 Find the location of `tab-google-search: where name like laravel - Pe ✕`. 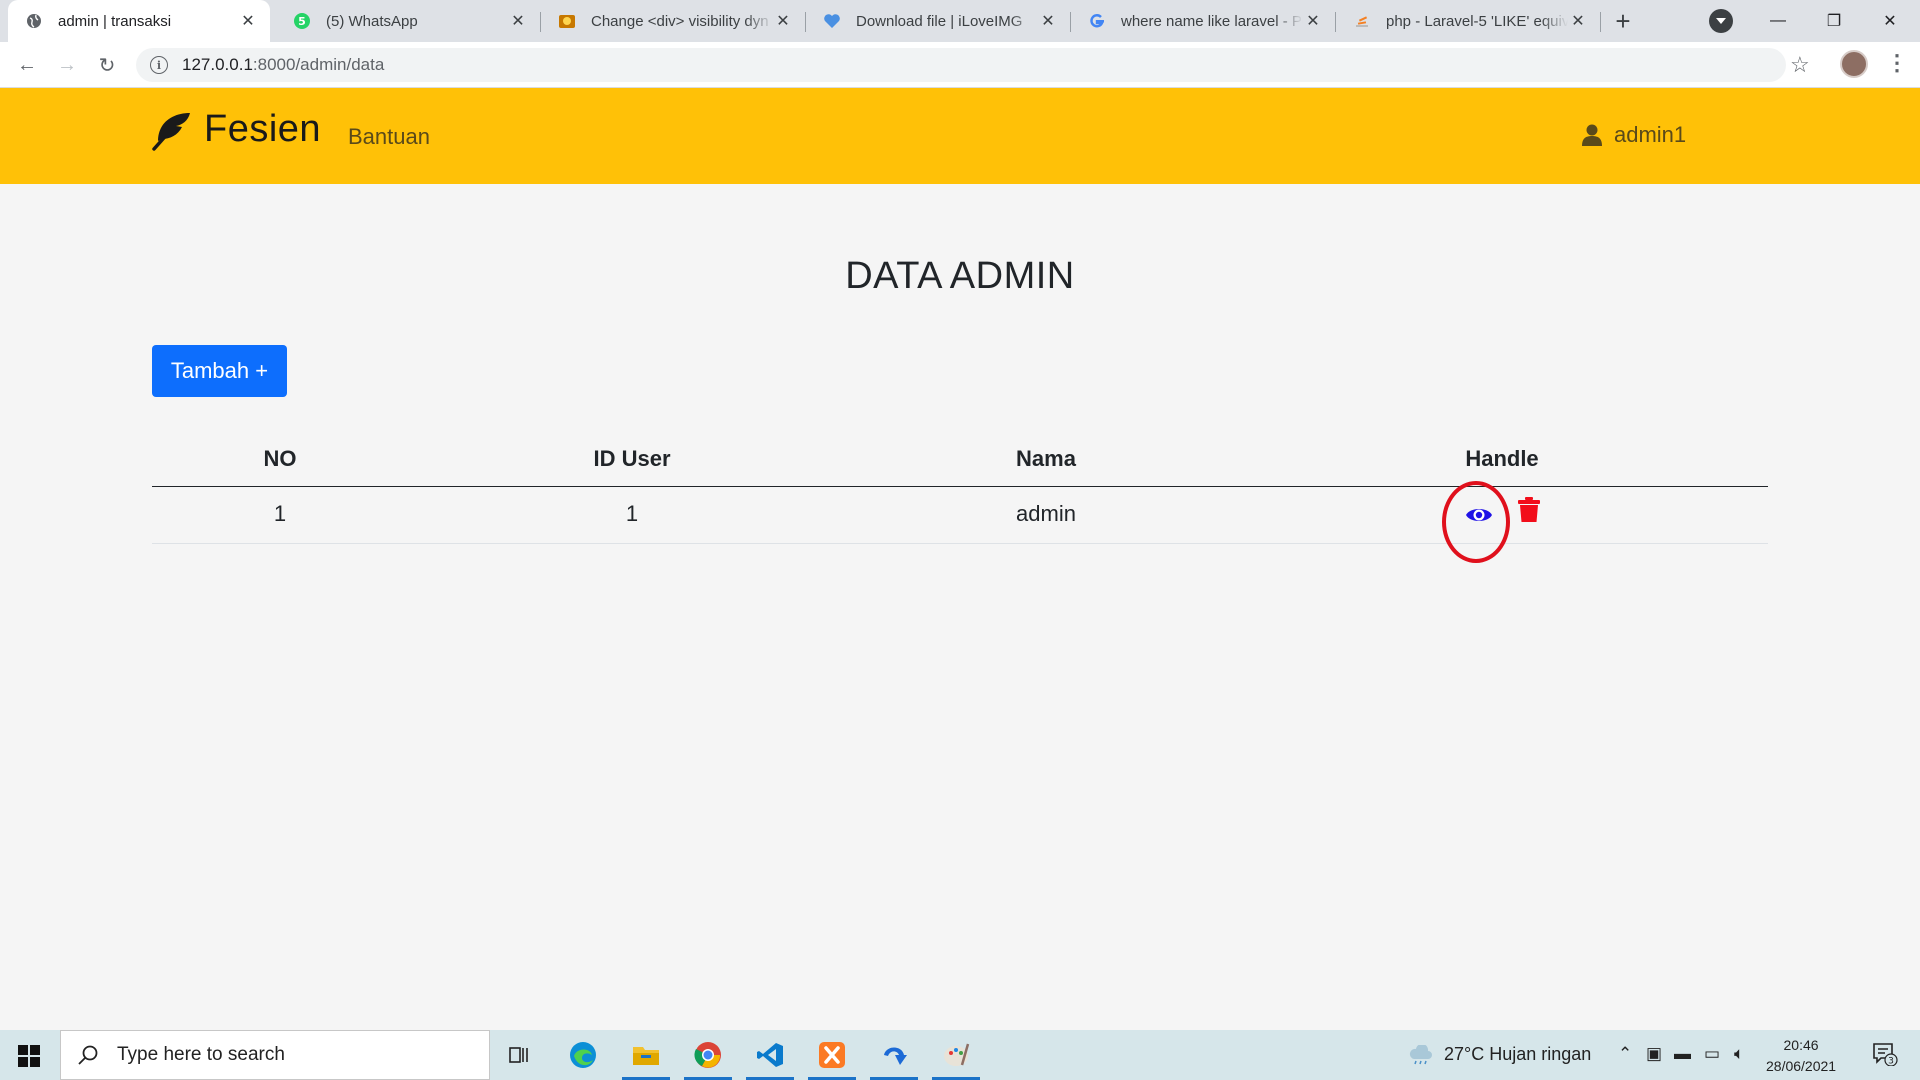

tab-google-search: where name like laravel - Pe ✕ is located at coordinates (1203, 21).